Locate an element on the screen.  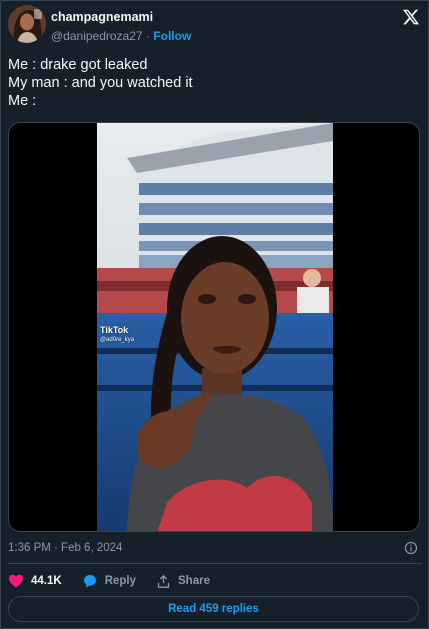
display-name: champagnemami is located at coordinates (121, 17).